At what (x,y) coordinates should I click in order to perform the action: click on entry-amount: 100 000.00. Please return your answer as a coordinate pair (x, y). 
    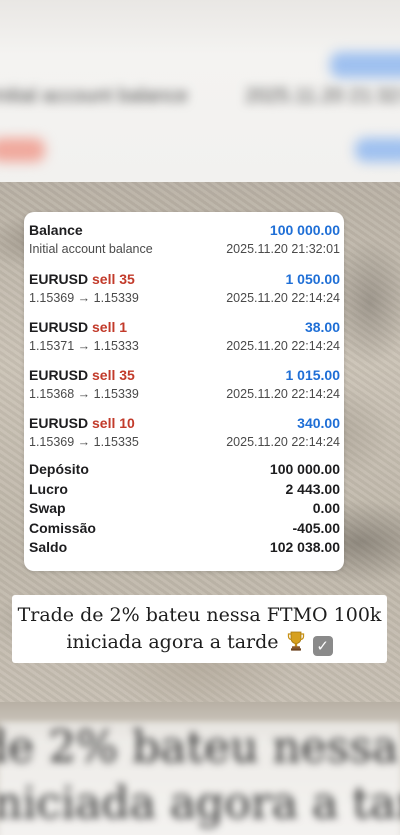
    Looking at the image, I should click on (304, 230).